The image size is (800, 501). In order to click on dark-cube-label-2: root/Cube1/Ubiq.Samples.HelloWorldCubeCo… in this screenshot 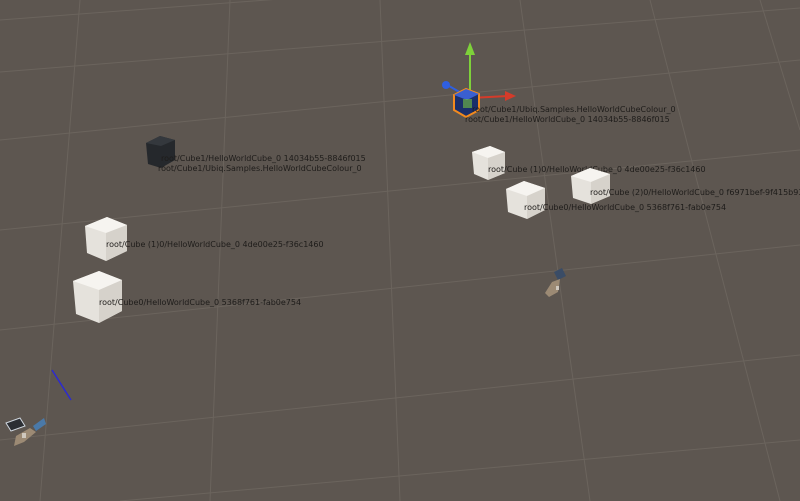, I will do `click(260, 168)`.